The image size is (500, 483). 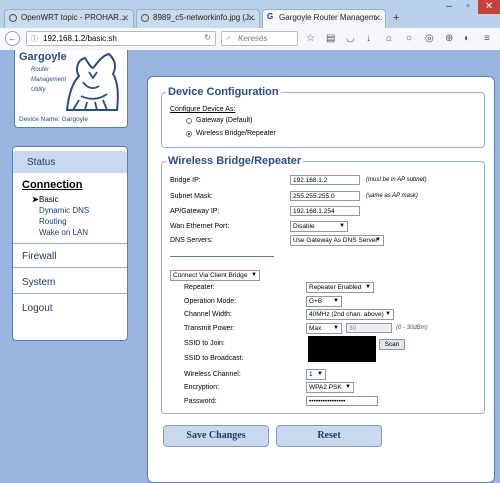 What do you see at coordinates (53, 221) in the screenshot?
I see `menu-sub-routing: Routing` at bounding box center [53, 221].